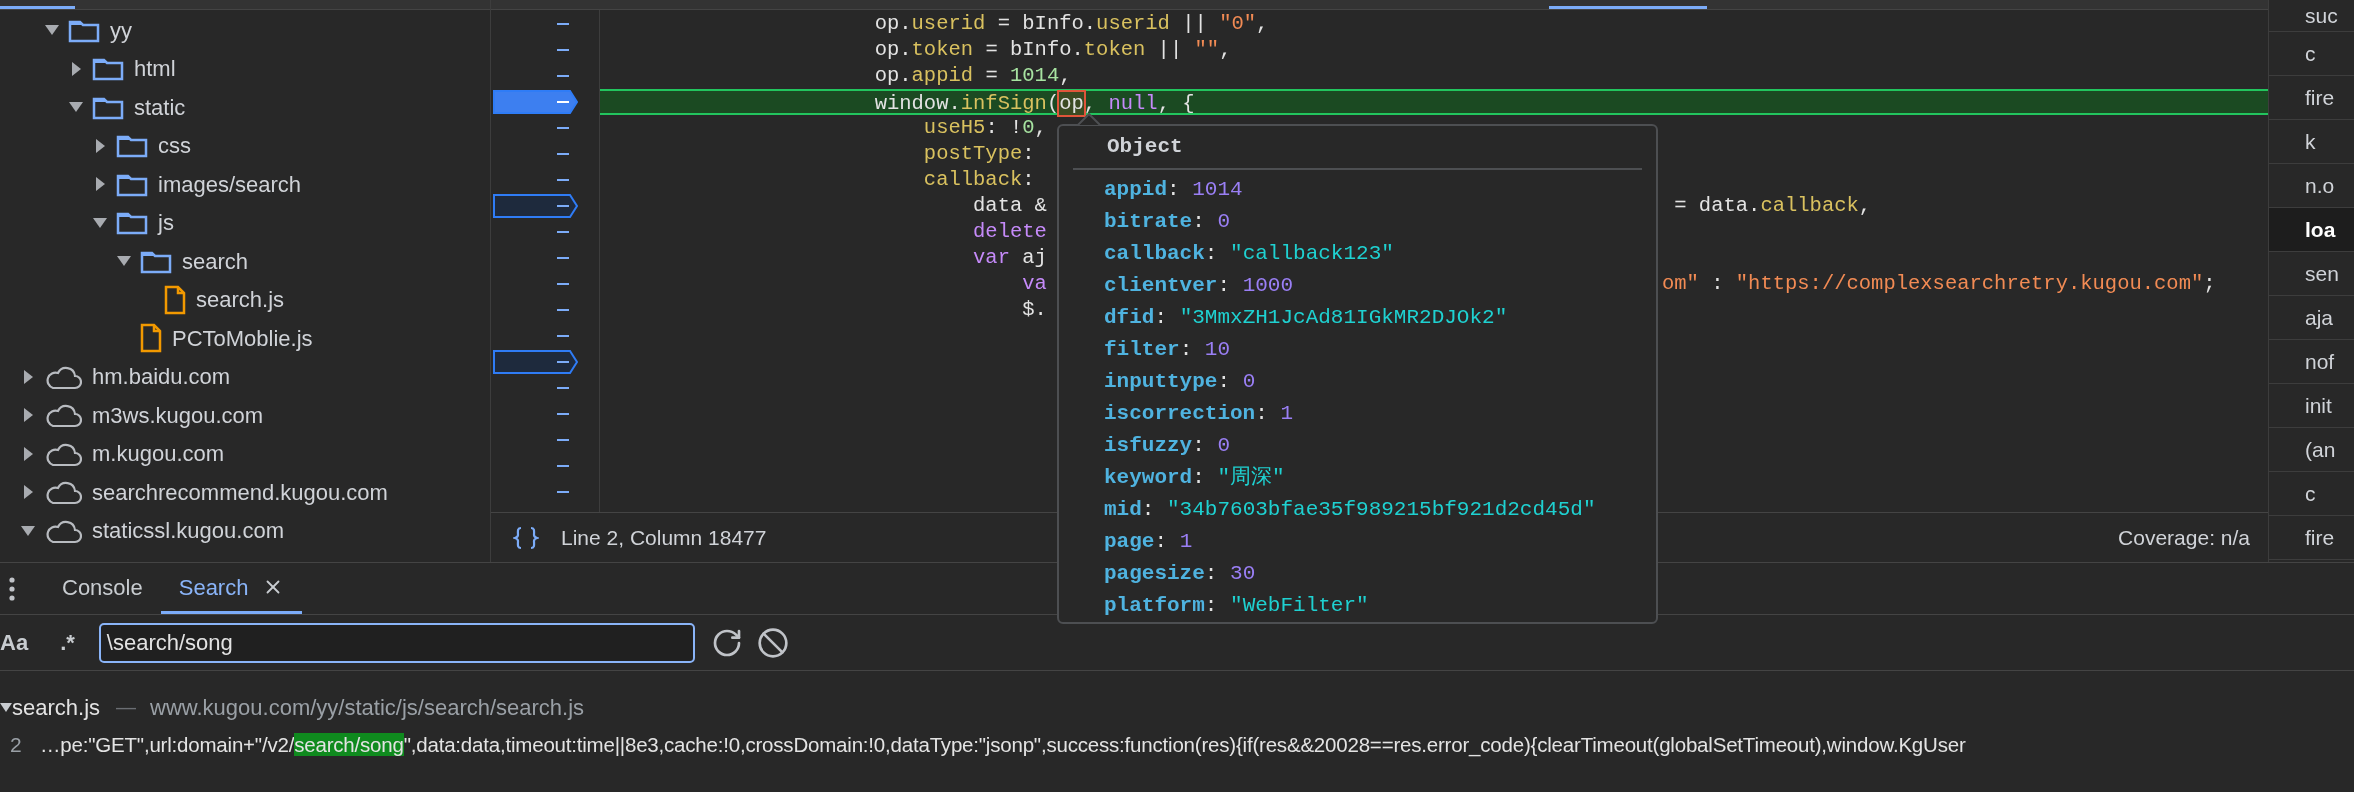 The height and width of the screenshot is (792, 2354). Describe the element at coordinates (1969, 283) in the screenshot. I see `code-token: "https://complexsearchretry.kugou.com"` at that location.